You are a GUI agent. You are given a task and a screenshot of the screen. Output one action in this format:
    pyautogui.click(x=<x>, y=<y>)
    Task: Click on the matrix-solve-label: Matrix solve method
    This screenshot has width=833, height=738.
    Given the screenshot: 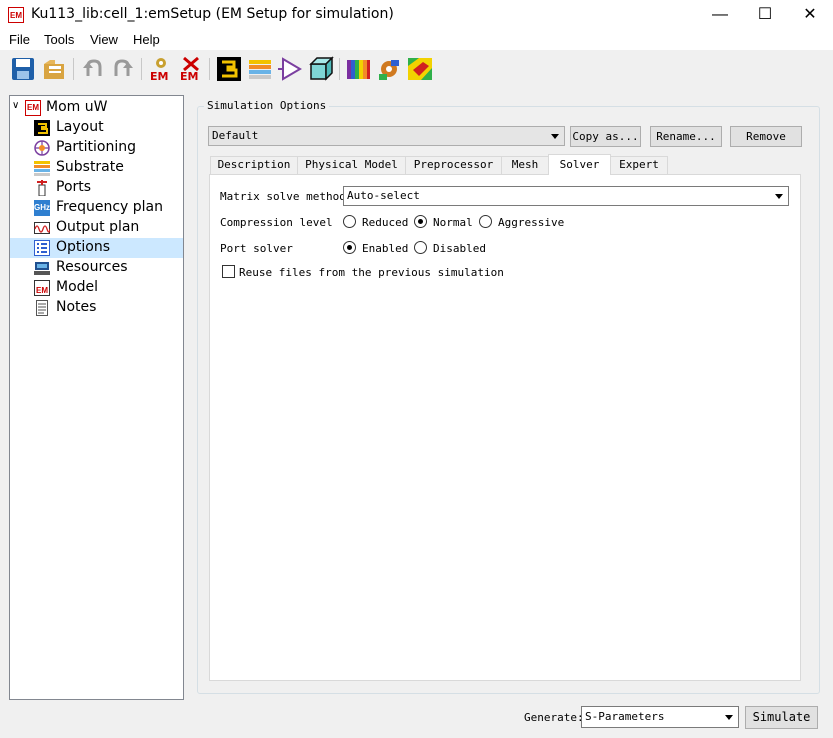 What is the action you would take?
    pyautogui.click(x=283, y=196)
    